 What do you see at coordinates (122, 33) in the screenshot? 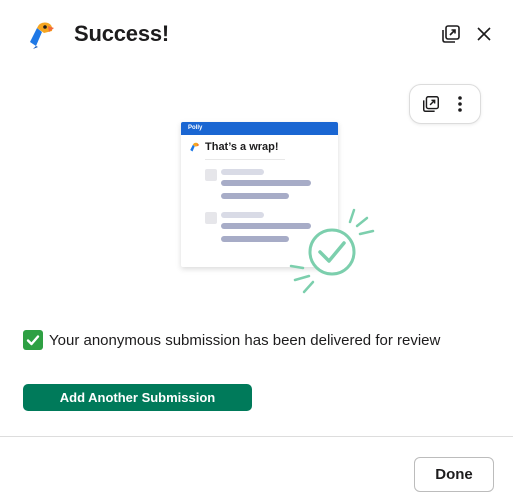
I see `modal-title: Success!` at bounding box center [122, 33].